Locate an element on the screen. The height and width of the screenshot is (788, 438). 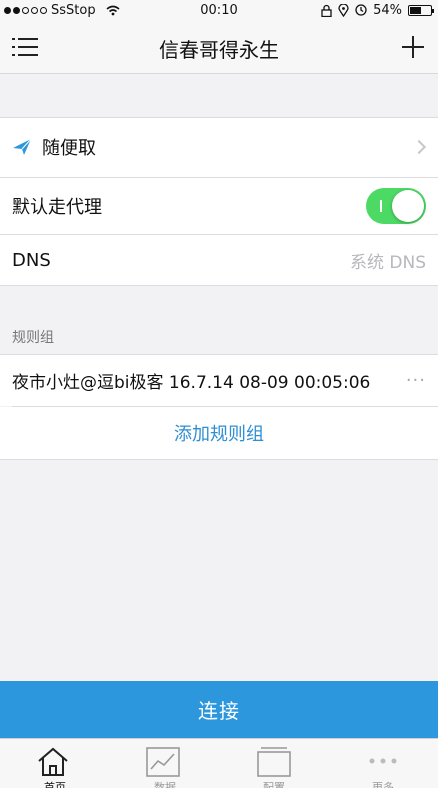
default-proxy-label: 默认走代理 is located at coordinates (57, 207).